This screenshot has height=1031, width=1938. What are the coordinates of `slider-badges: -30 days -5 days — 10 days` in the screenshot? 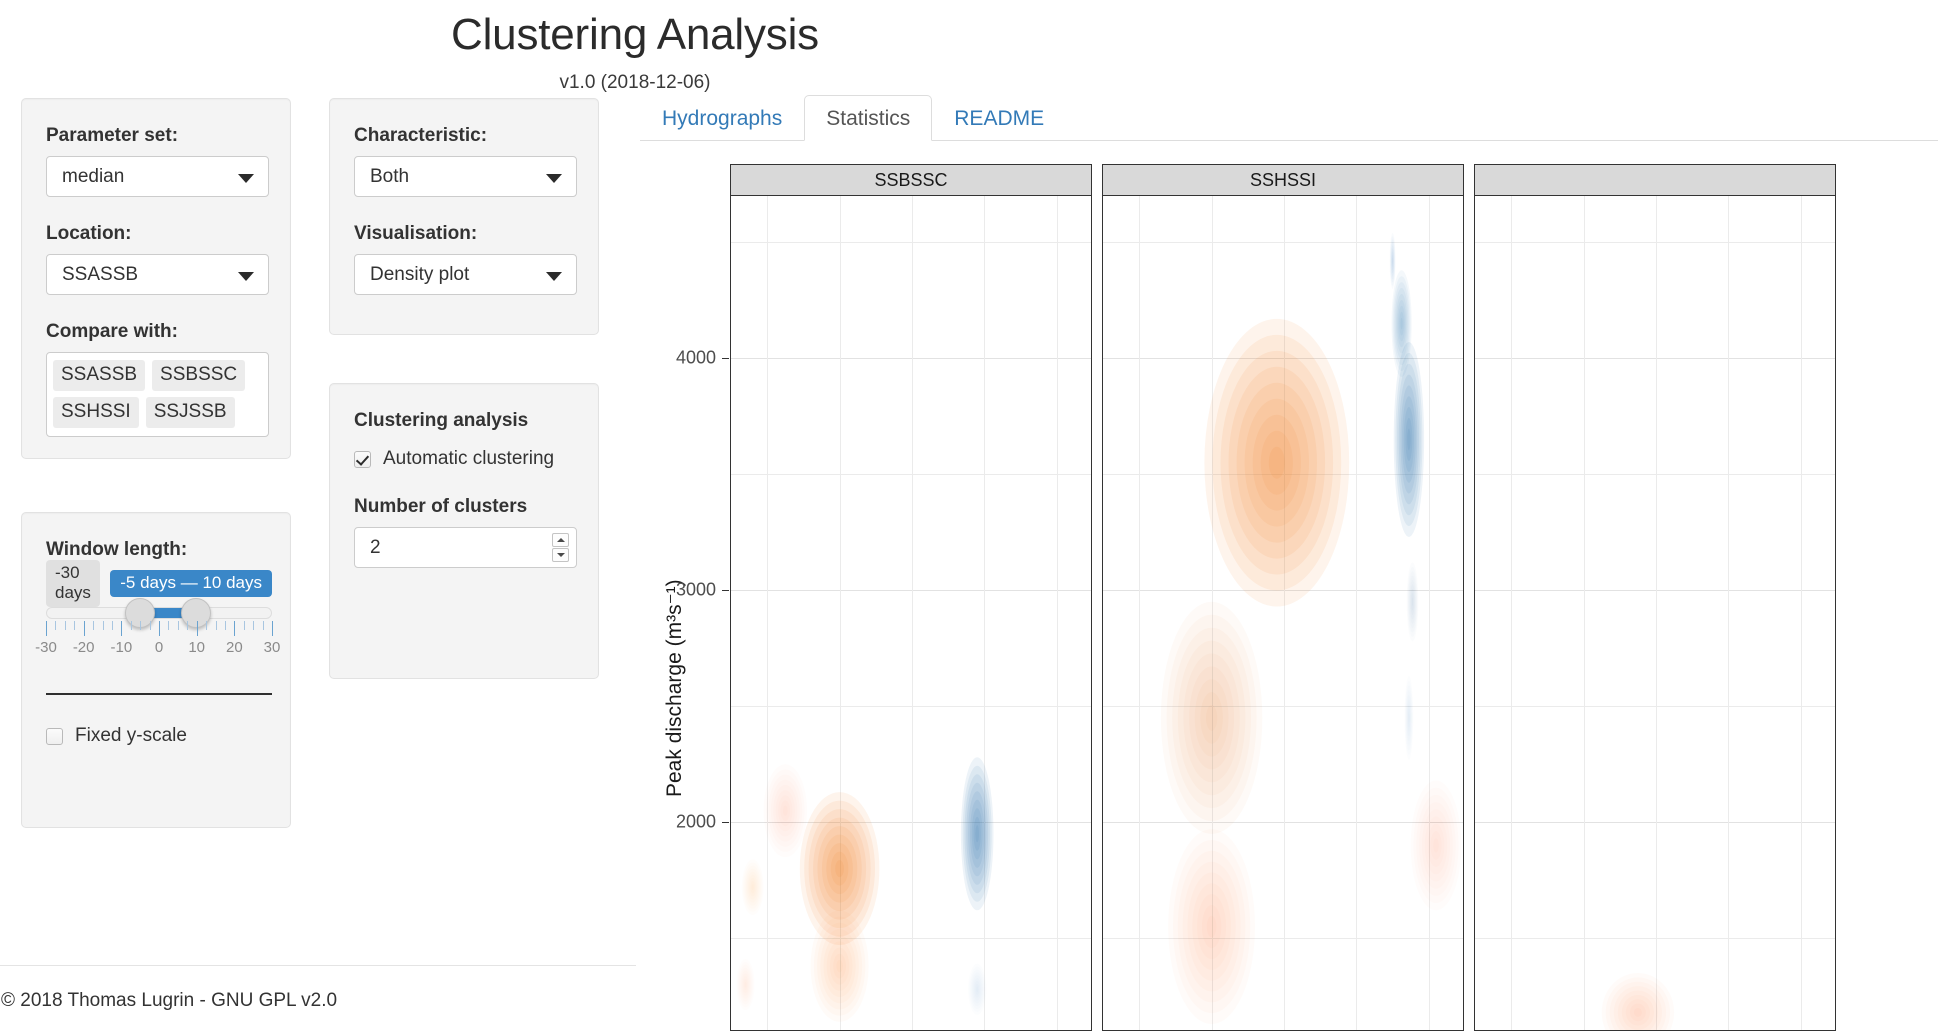 It's located at (159, 583).